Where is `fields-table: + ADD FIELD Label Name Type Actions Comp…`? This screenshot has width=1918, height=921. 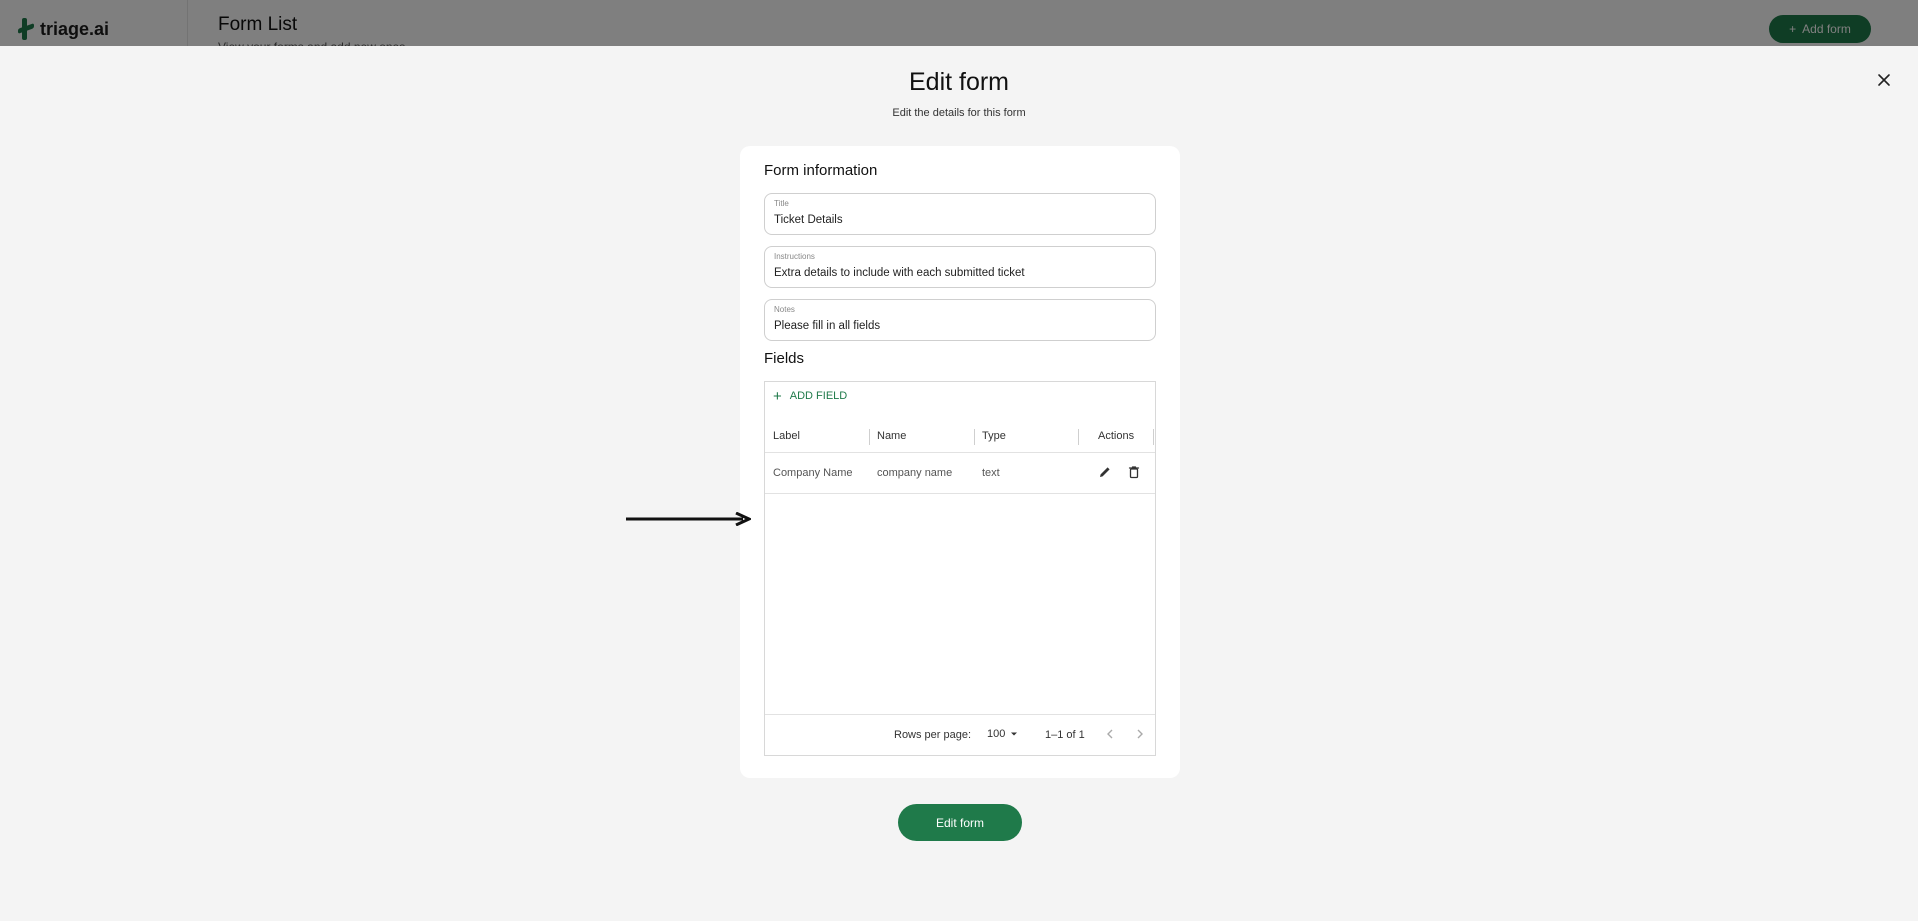
fields-table: + ADD FIELD Label Name Type Actions Comp… is located at coordinates (960, 568).